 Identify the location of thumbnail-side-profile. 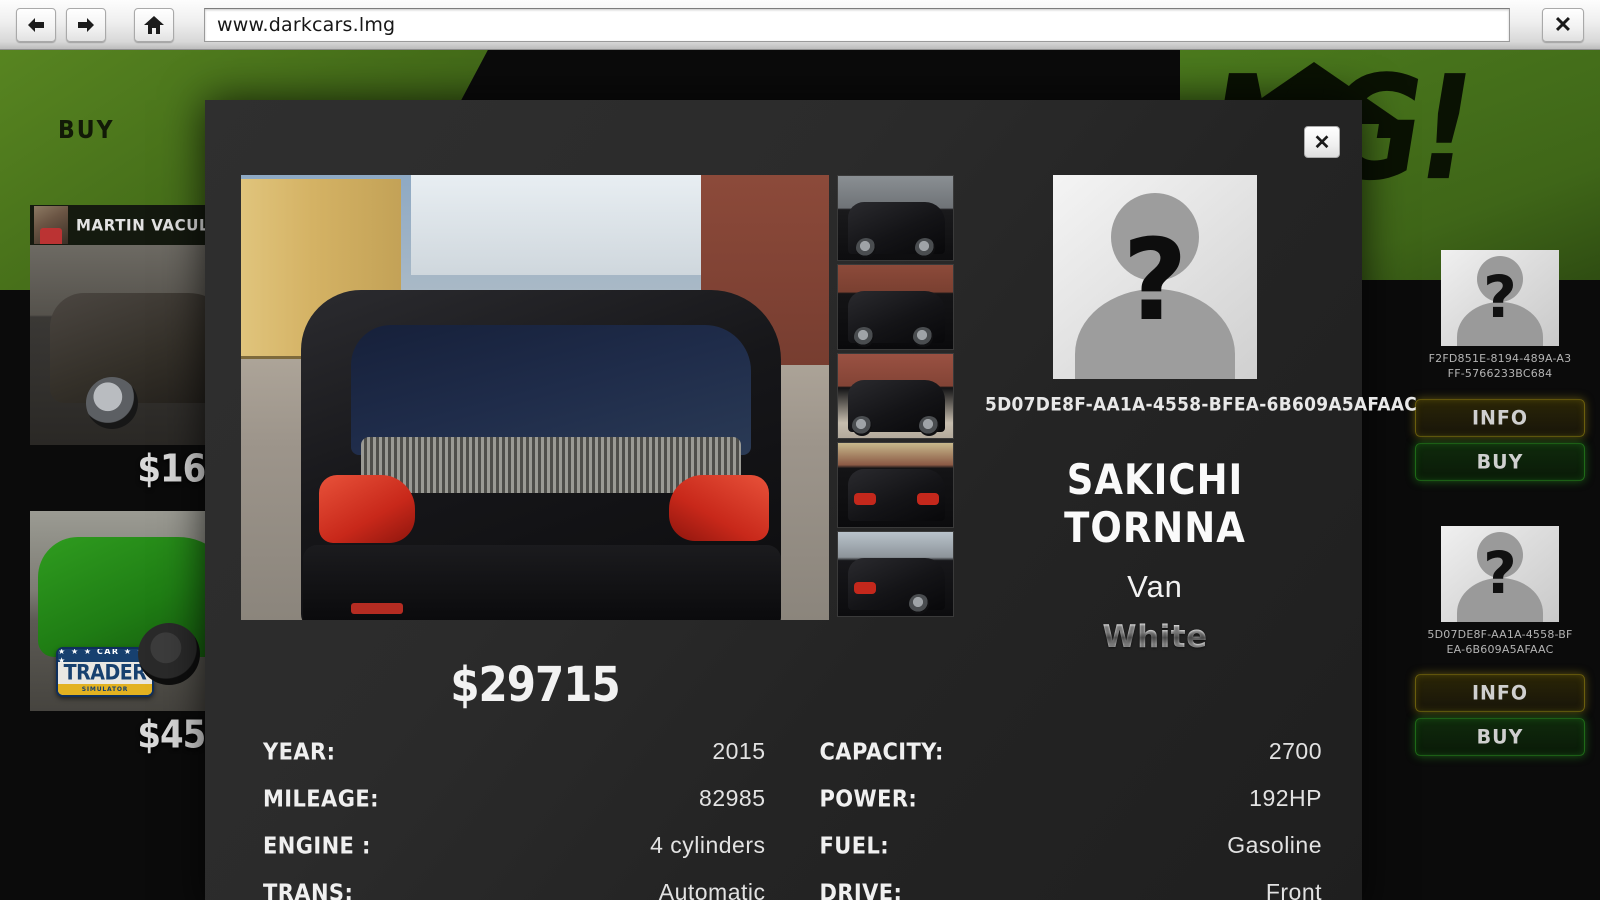
(895, 396).